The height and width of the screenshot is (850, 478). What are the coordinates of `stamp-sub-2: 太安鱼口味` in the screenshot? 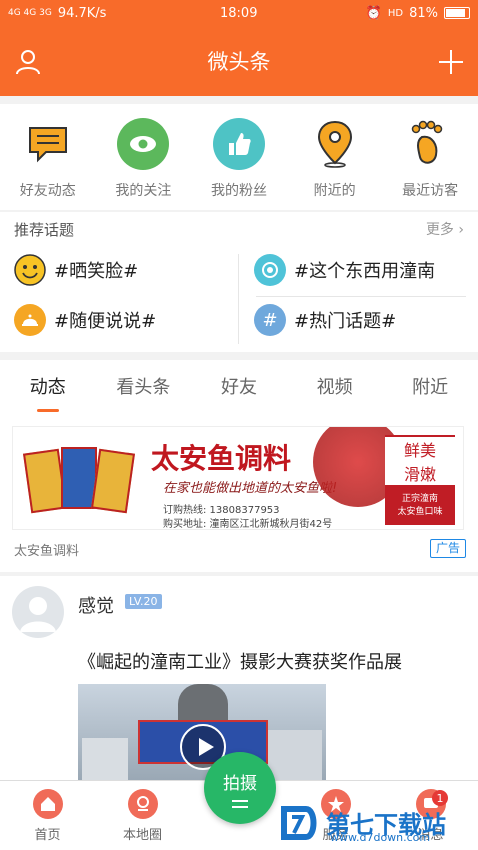 It's located at (420, 512).